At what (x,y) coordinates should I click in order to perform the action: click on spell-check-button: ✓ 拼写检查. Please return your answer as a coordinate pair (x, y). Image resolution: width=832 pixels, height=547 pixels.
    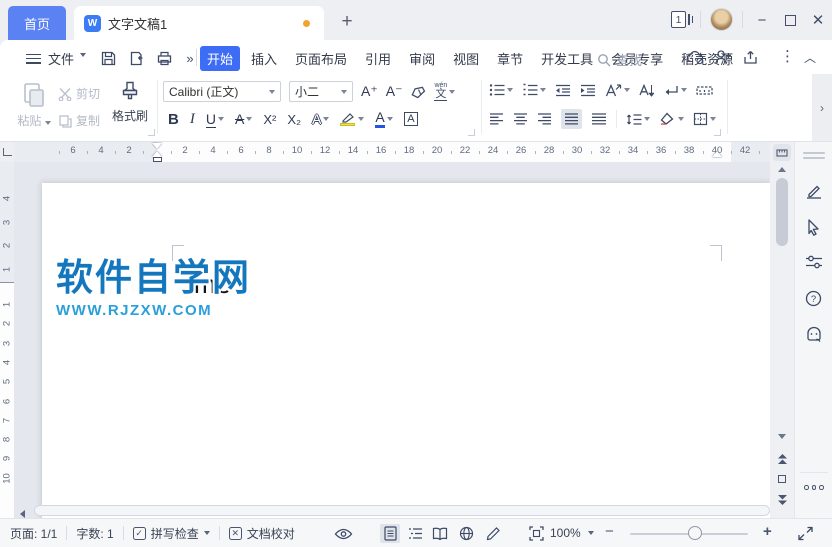
    Looking at the image, I should click on (171, 533).